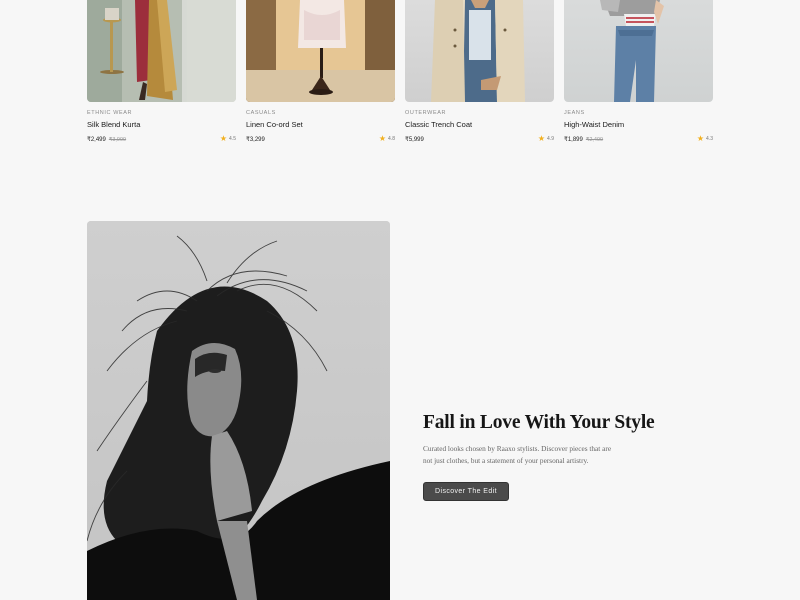  I want to click on rating-value: 4.9, so click(550, 139).